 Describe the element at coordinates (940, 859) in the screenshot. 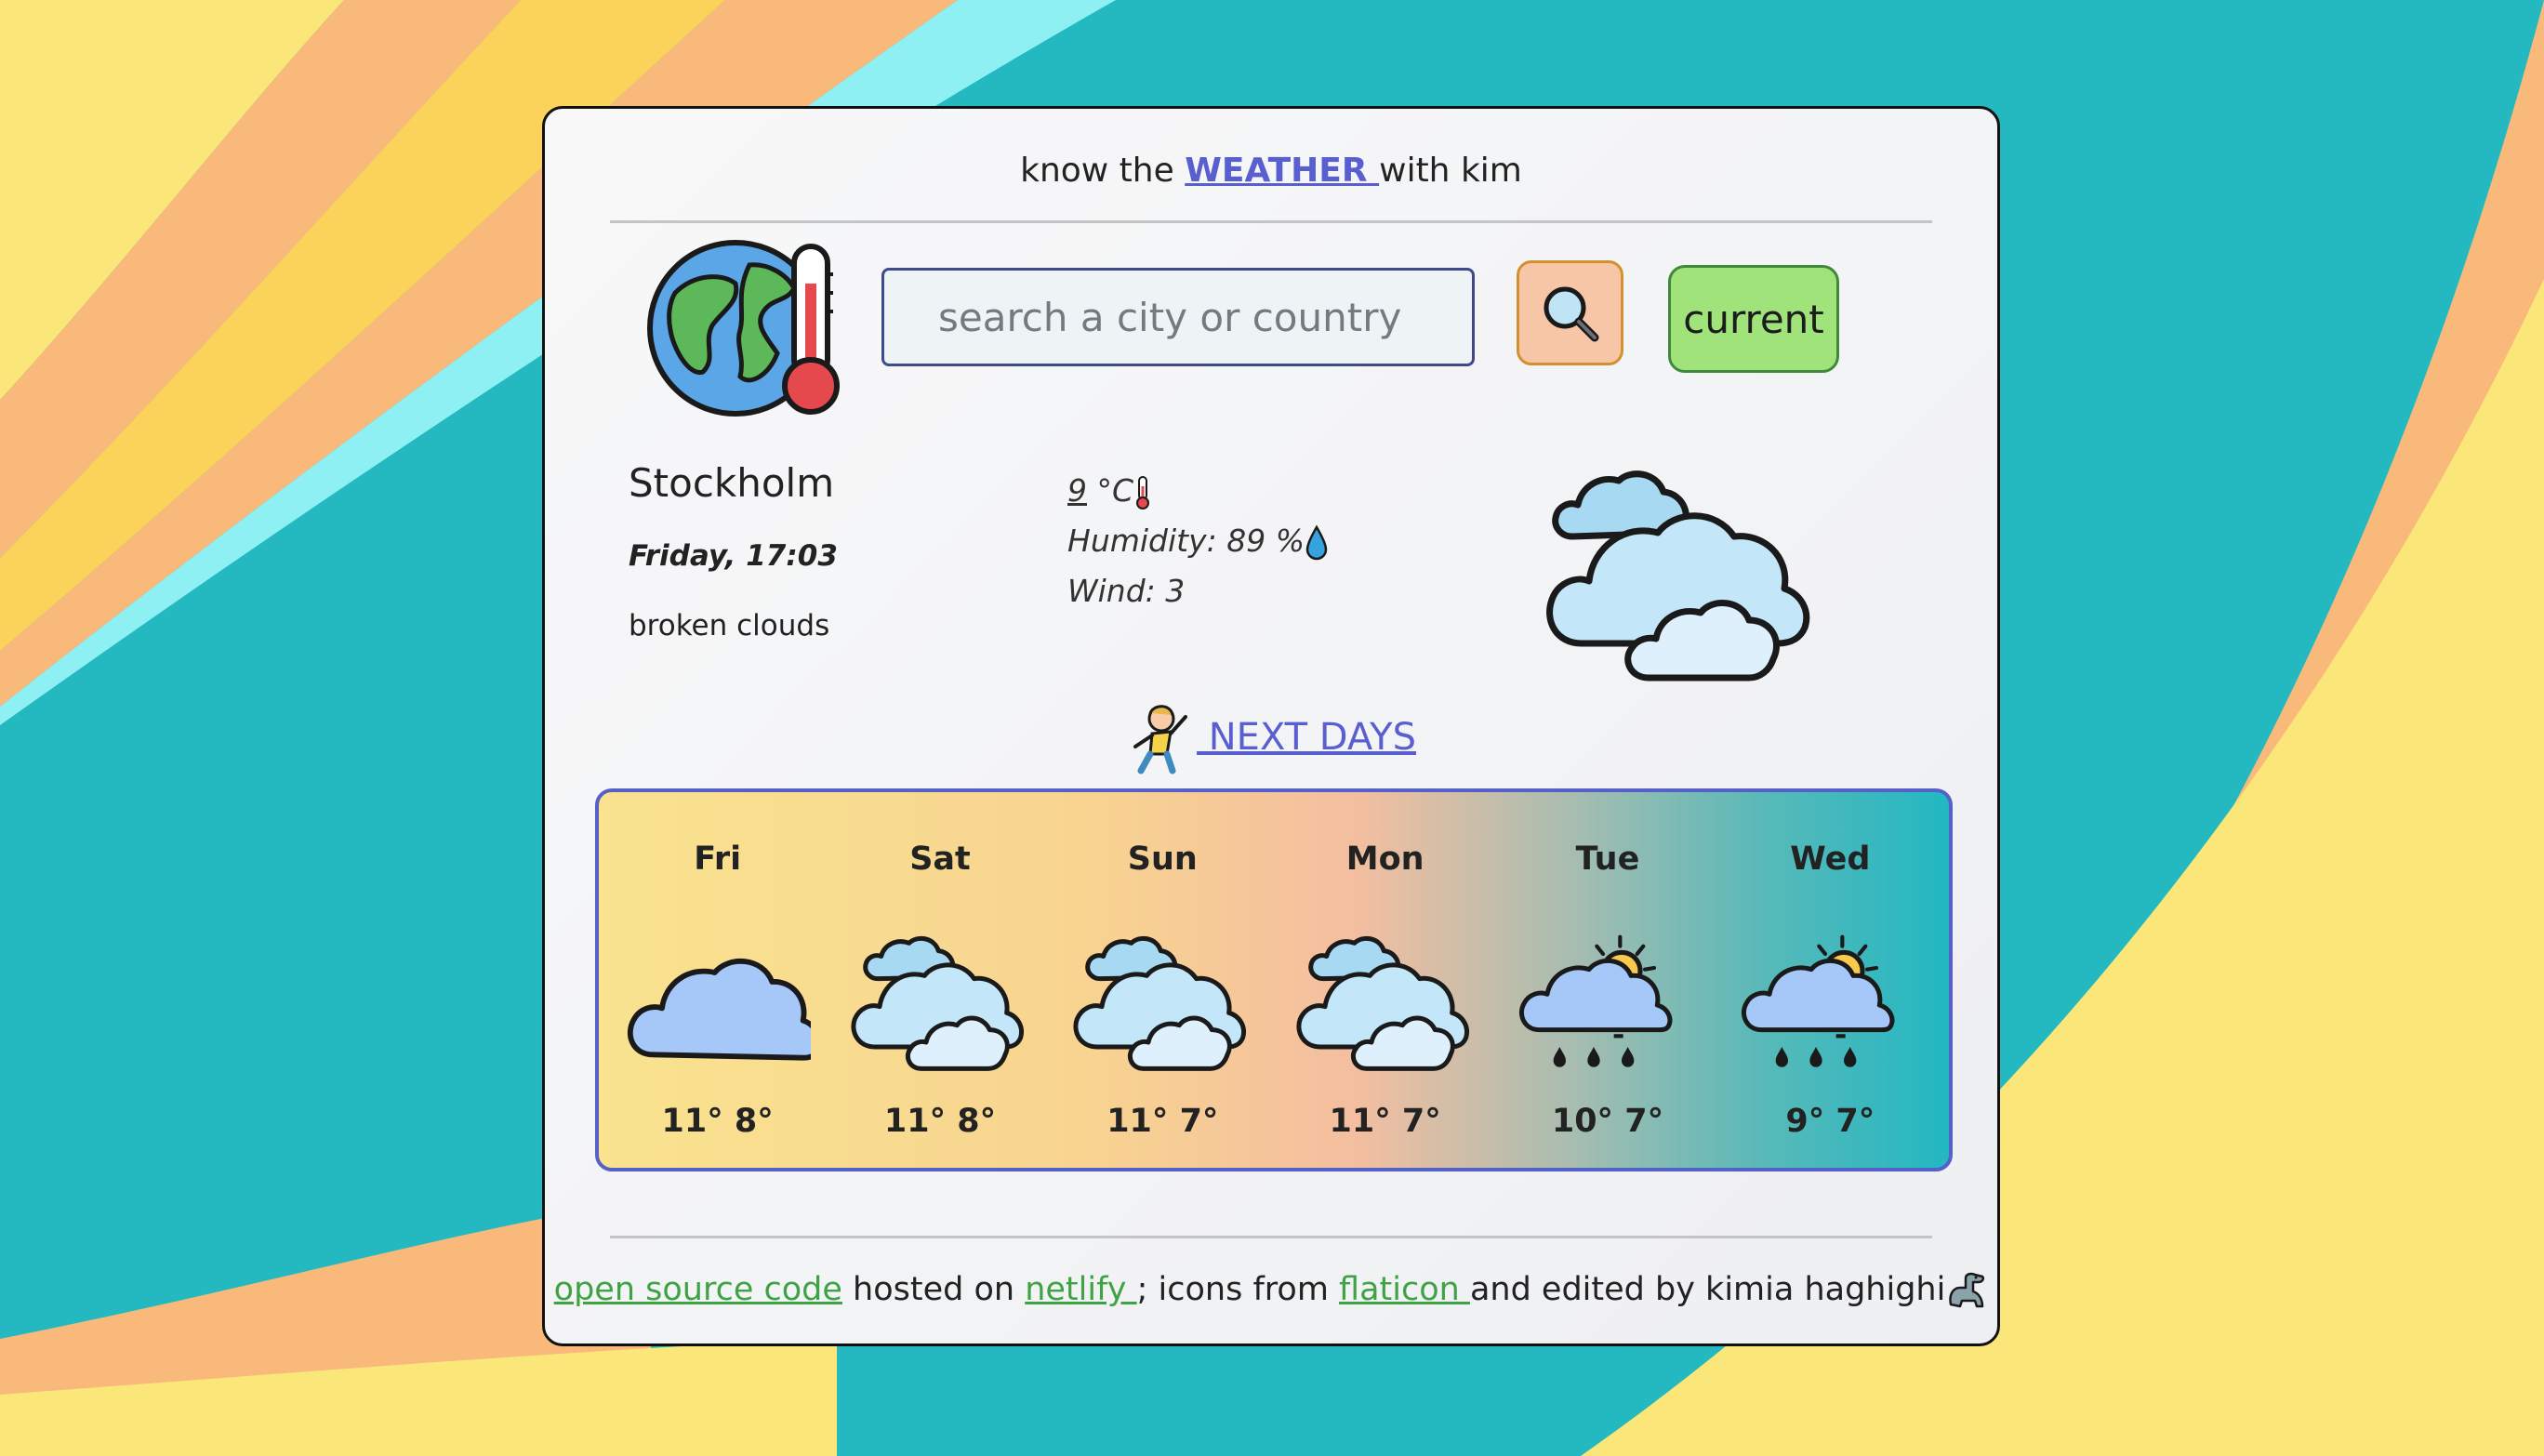

I see `forecast-day-name: Sat` at that location.